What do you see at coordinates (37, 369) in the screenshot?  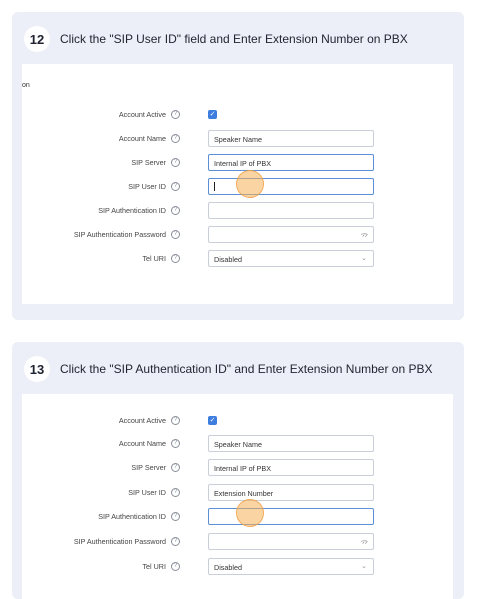 I see `step-number-badge: 13` at bounding box center [37, 369].